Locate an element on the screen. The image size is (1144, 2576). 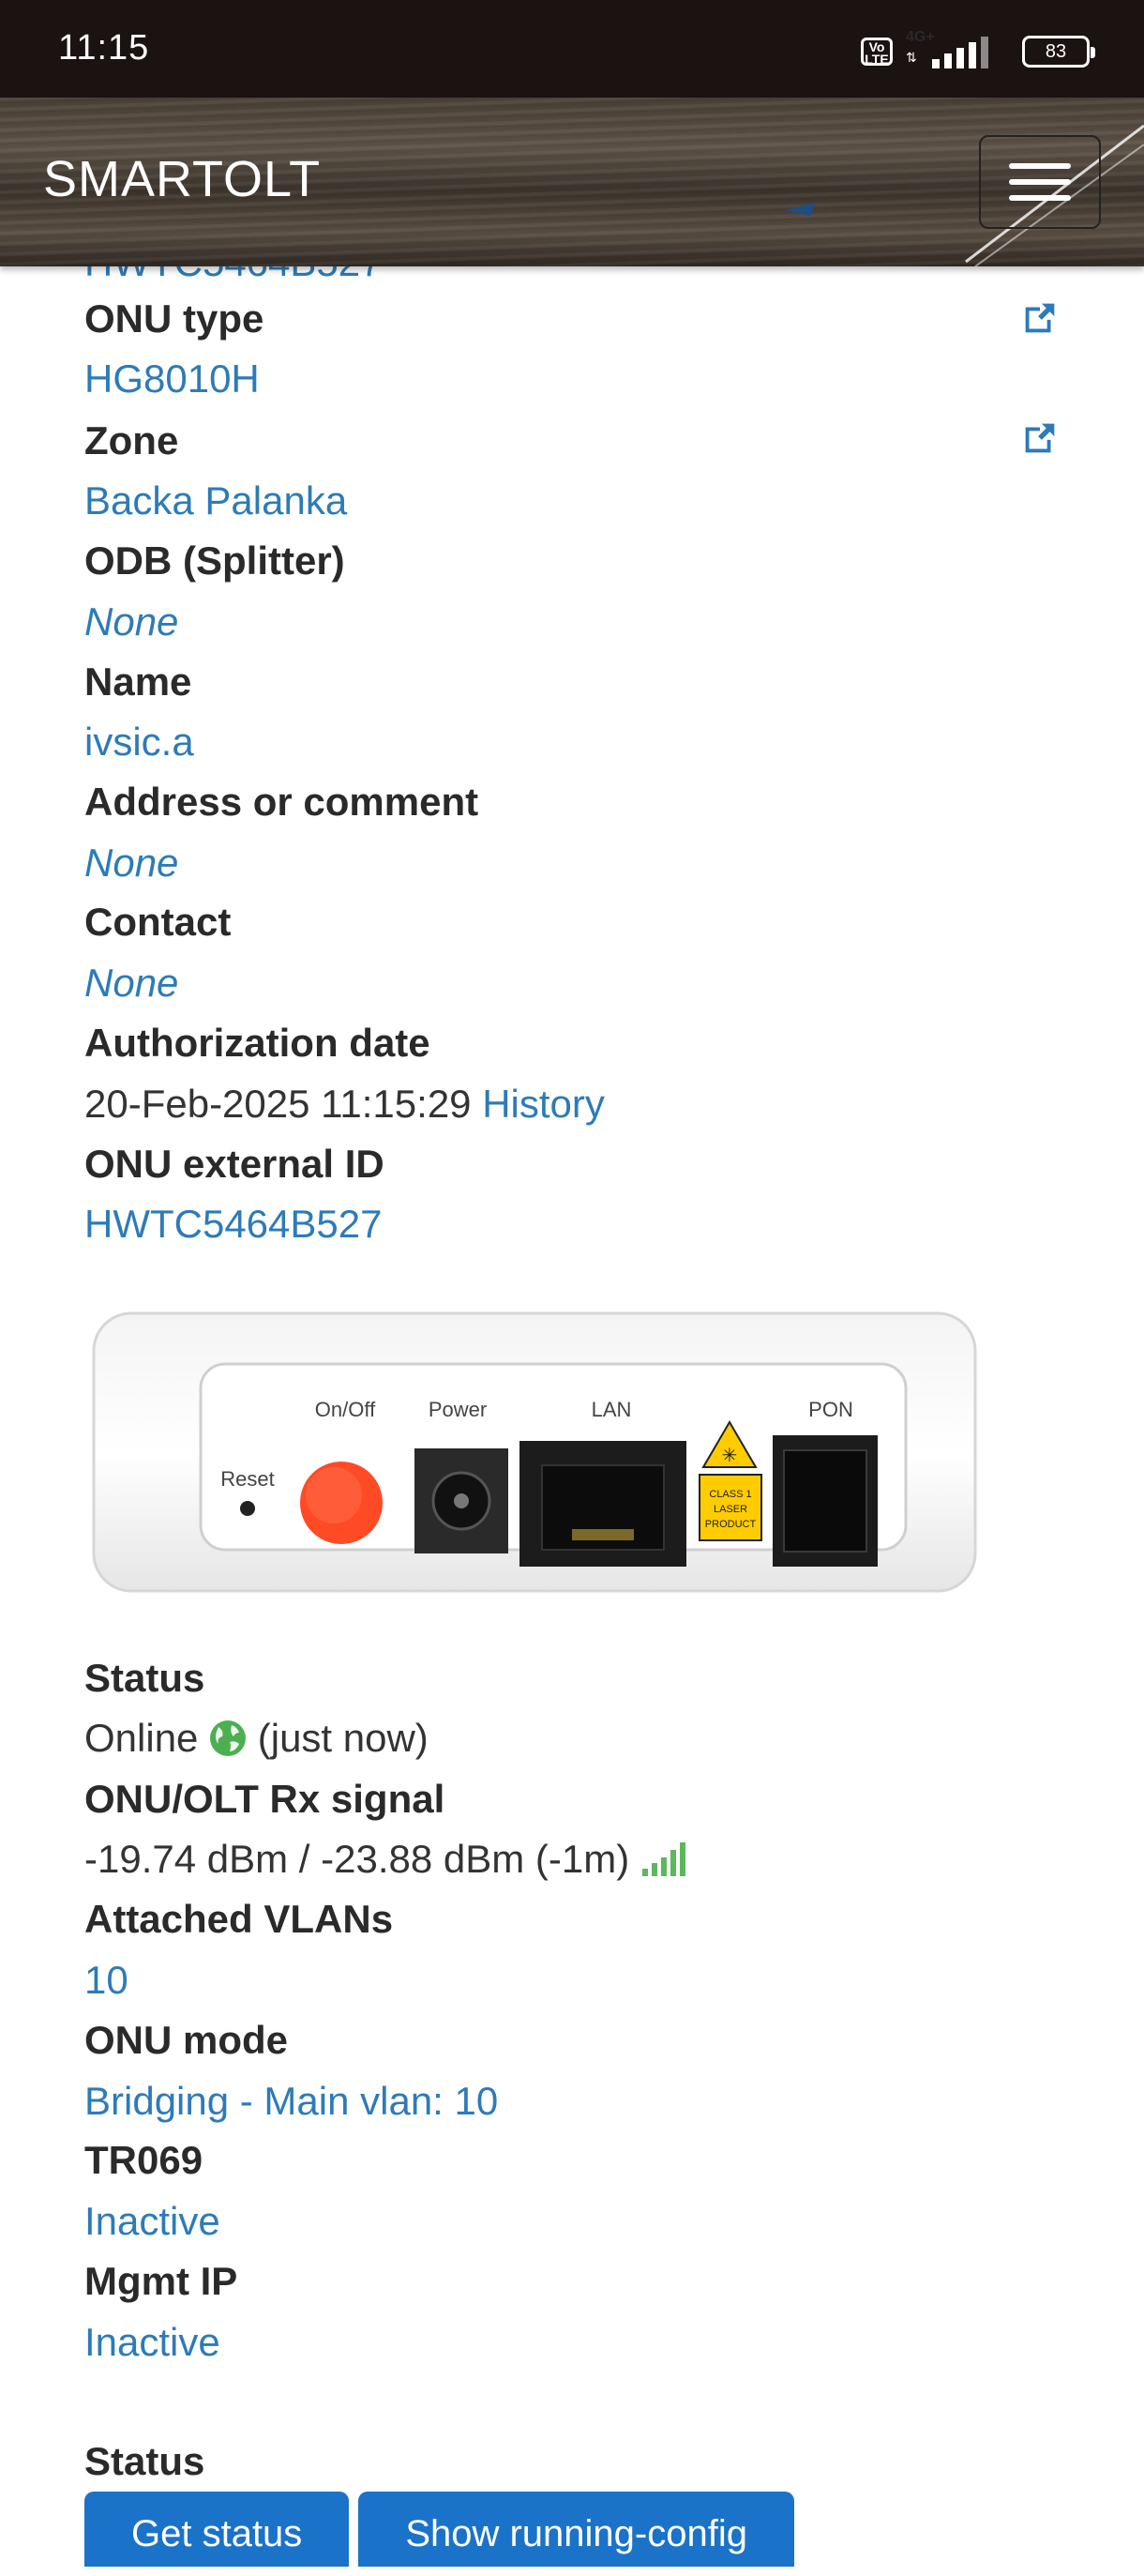
rx-signal-label: ONU/OLT Rx signal is located at coordinates (264, 1799).